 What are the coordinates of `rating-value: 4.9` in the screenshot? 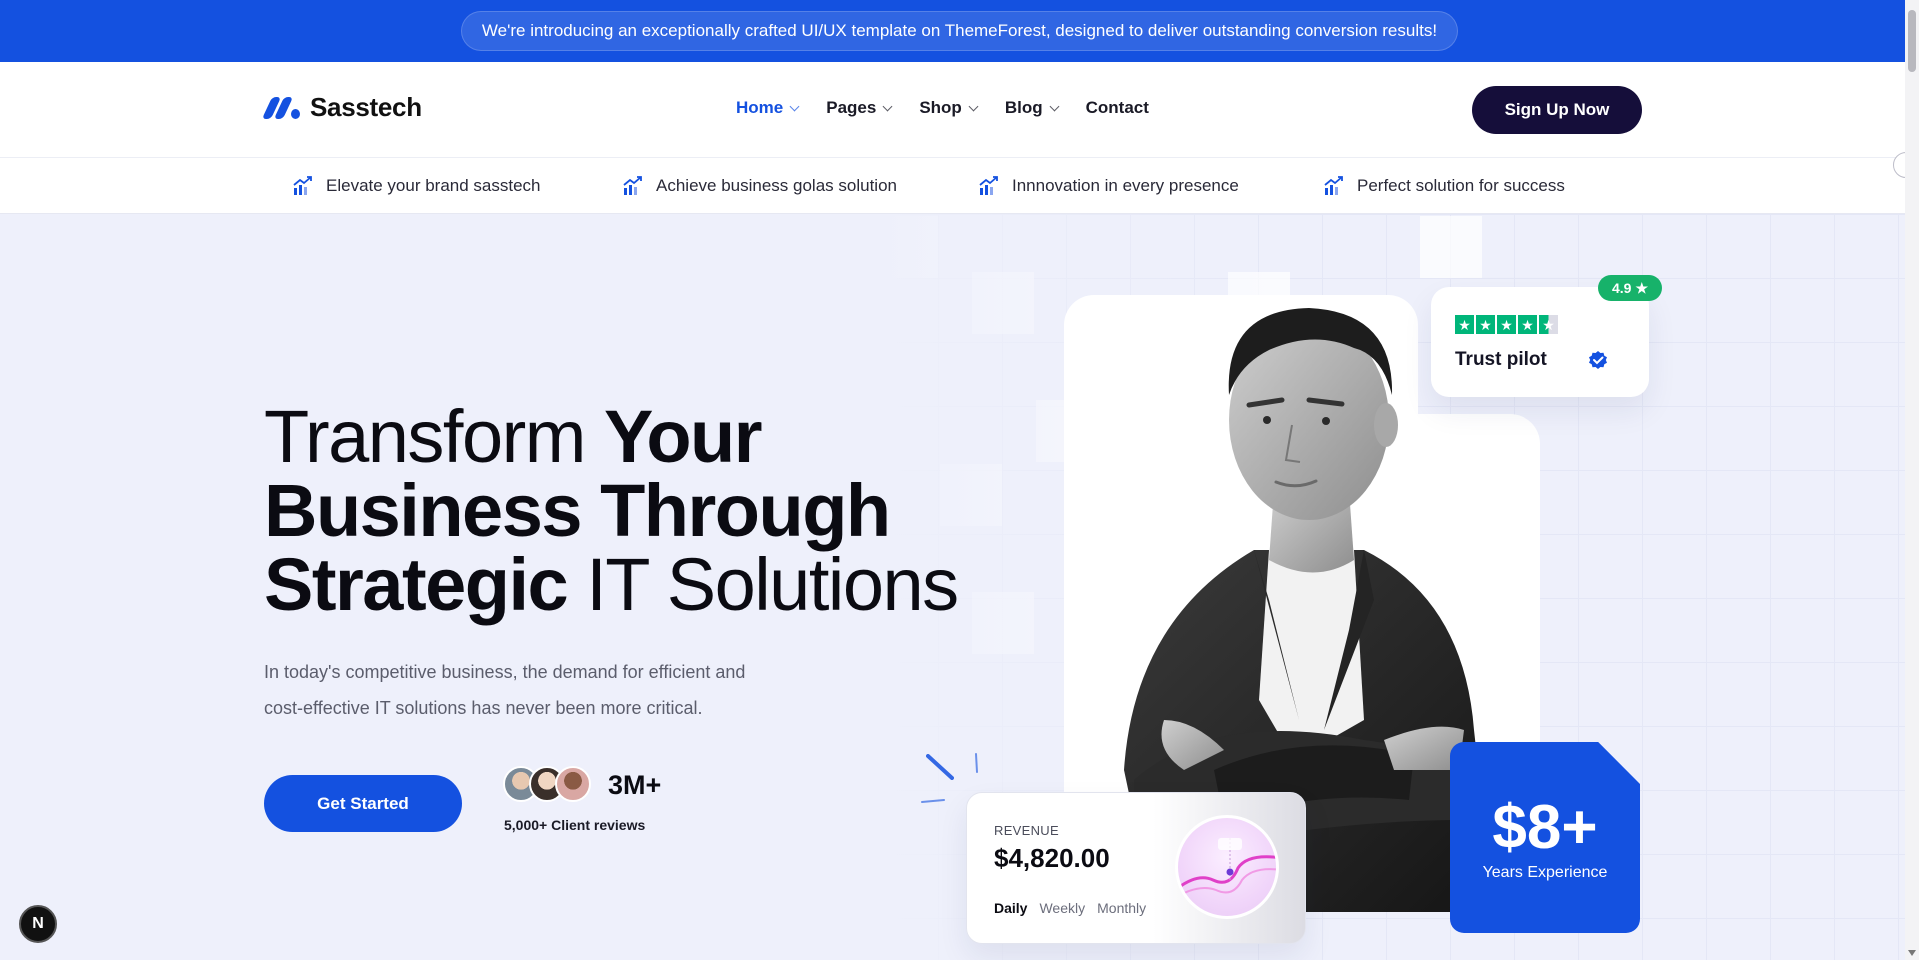 It's located at (1621, 288).